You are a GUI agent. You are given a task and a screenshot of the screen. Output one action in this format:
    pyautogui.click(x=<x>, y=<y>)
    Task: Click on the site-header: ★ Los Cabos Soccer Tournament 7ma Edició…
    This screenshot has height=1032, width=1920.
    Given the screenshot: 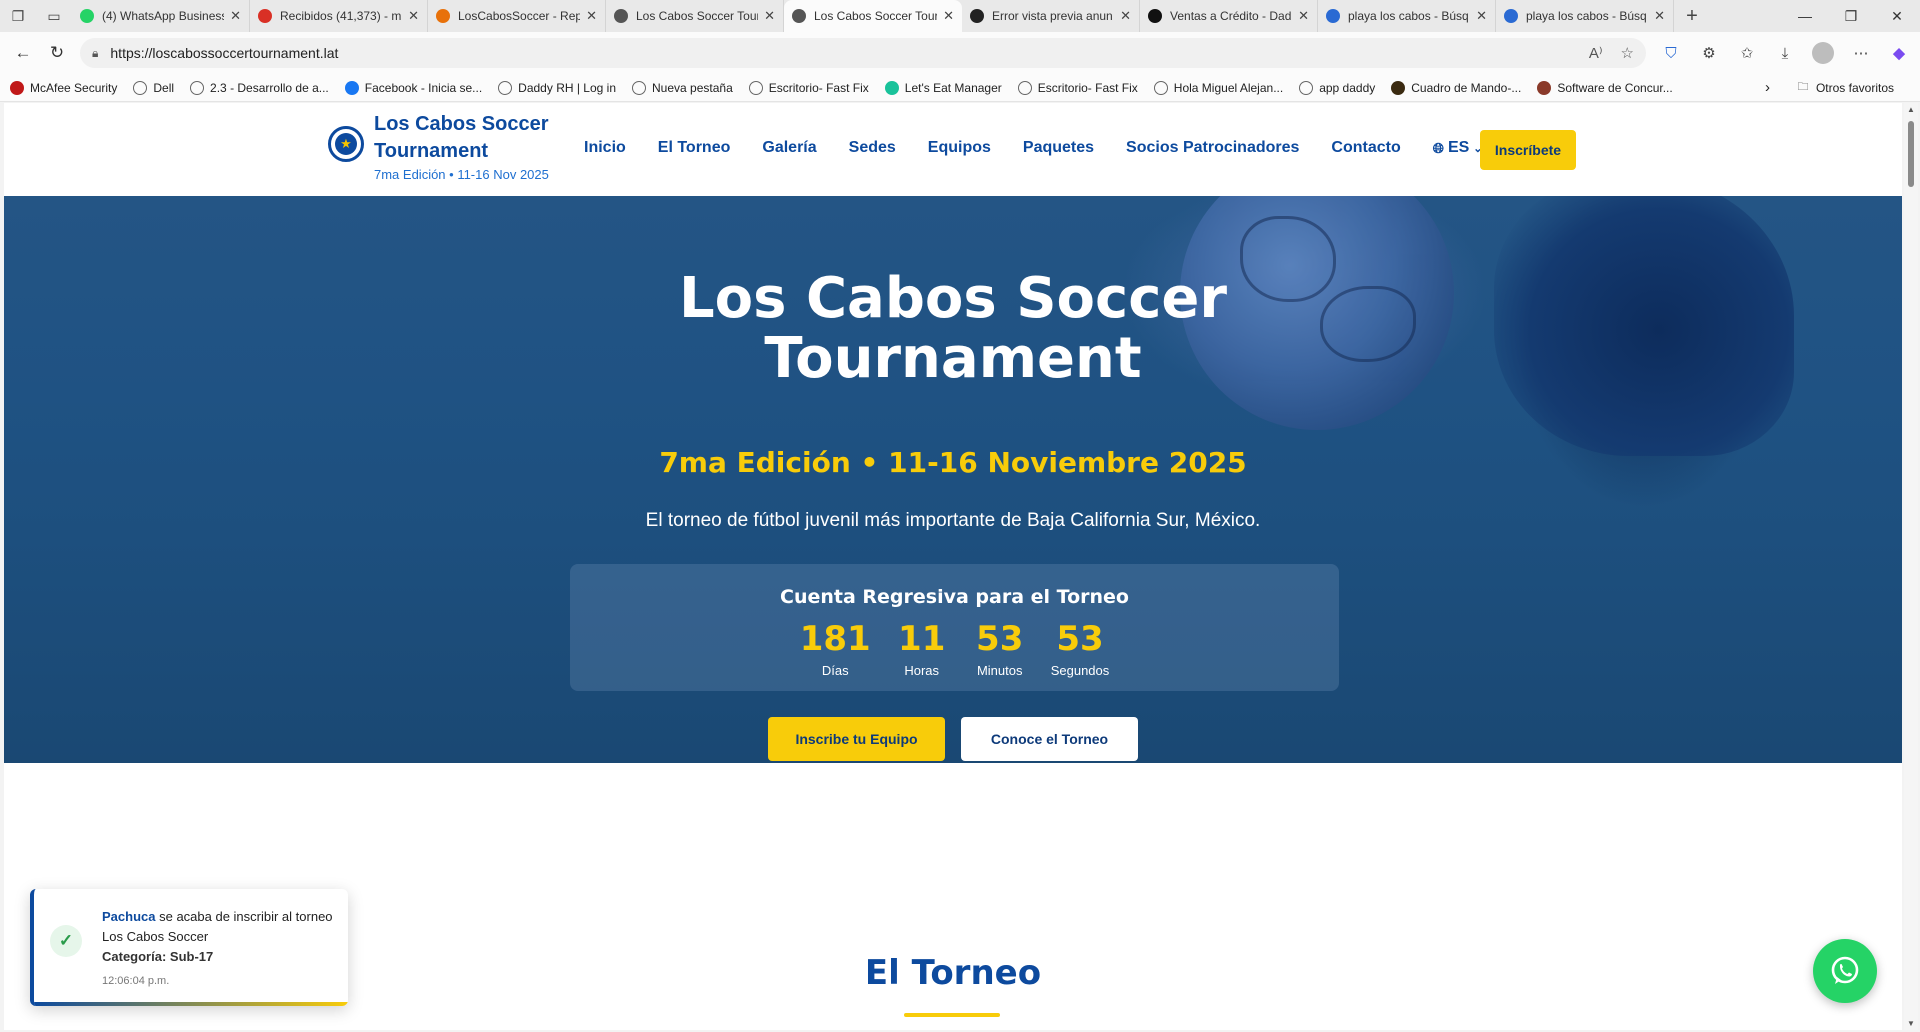 What is the action you would take?
    pyautogui.click(x=953, y=149)
    